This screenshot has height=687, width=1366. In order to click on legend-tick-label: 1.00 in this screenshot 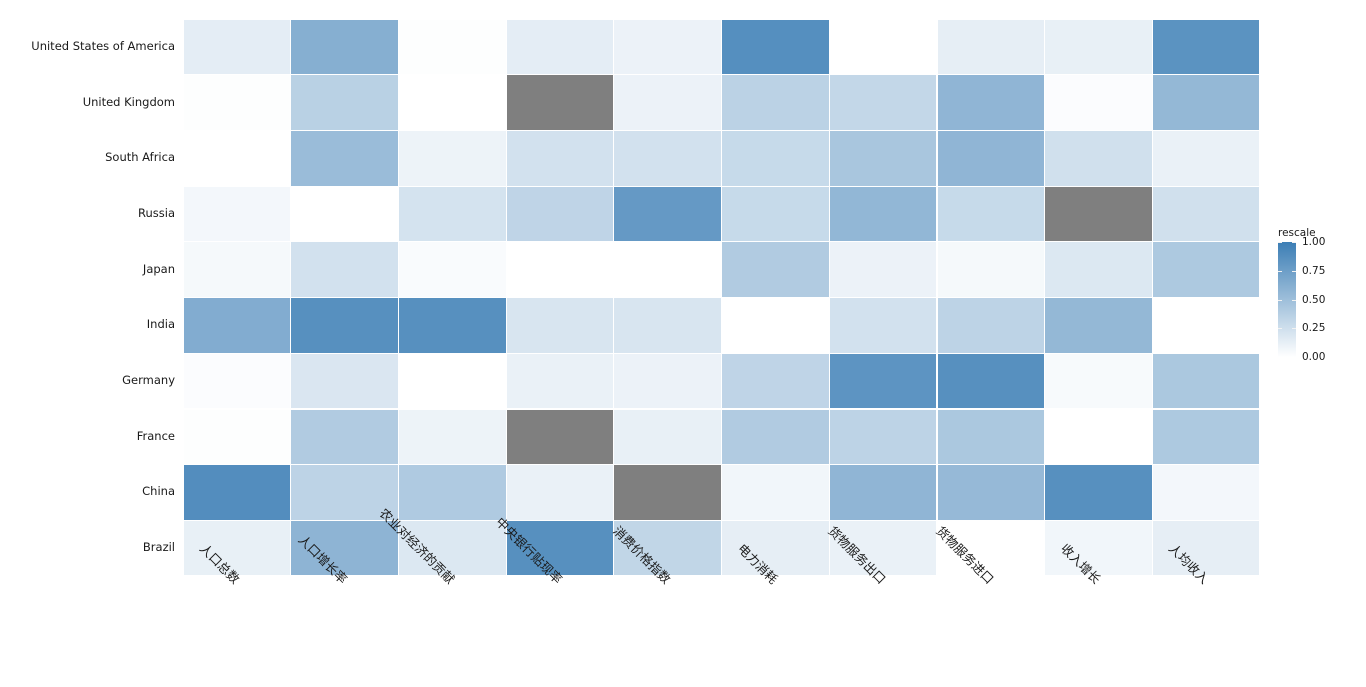, I will do `click(1314, 242)`.